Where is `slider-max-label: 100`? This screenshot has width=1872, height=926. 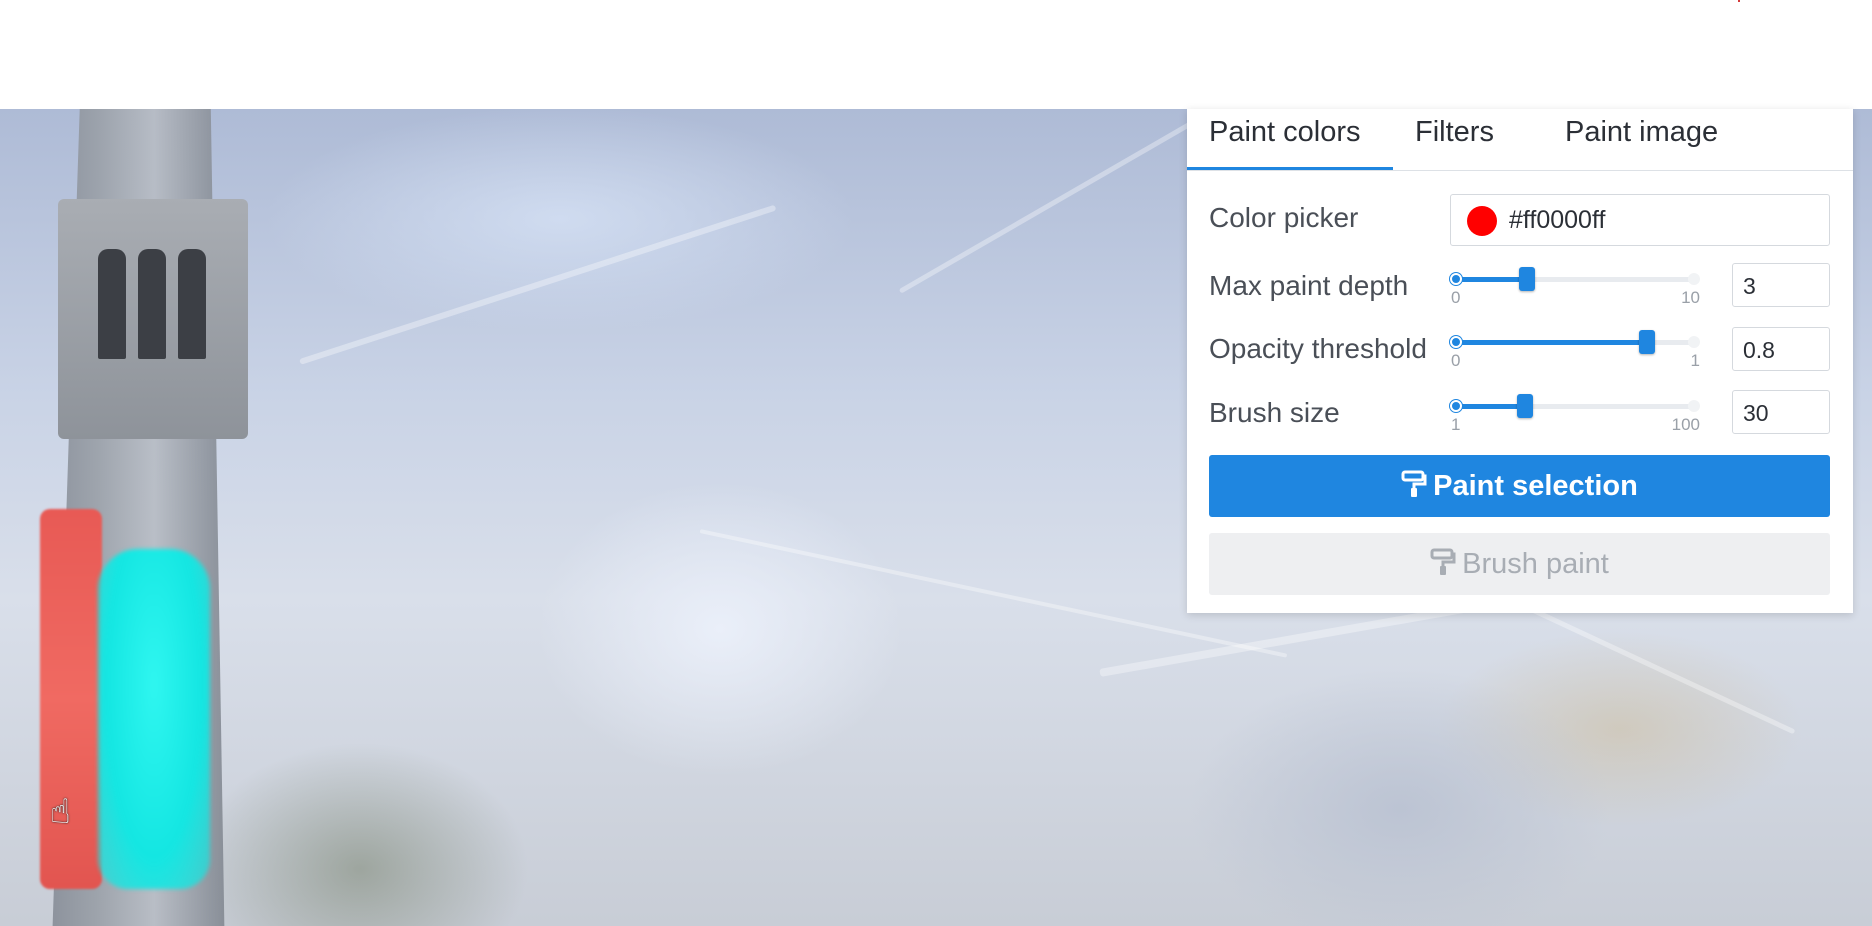 slider-max-label: 100 is located at coordinates (1685, 424).